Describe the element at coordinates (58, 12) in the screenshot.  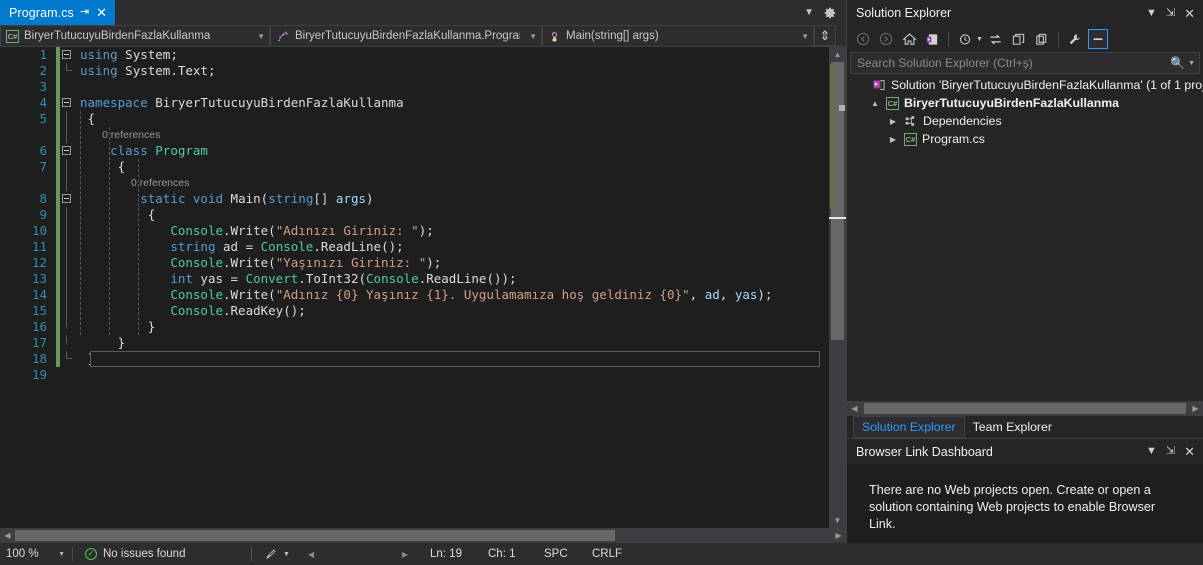
I see `tab-program-cs: Program.cs ⇥ ✕` at that location.